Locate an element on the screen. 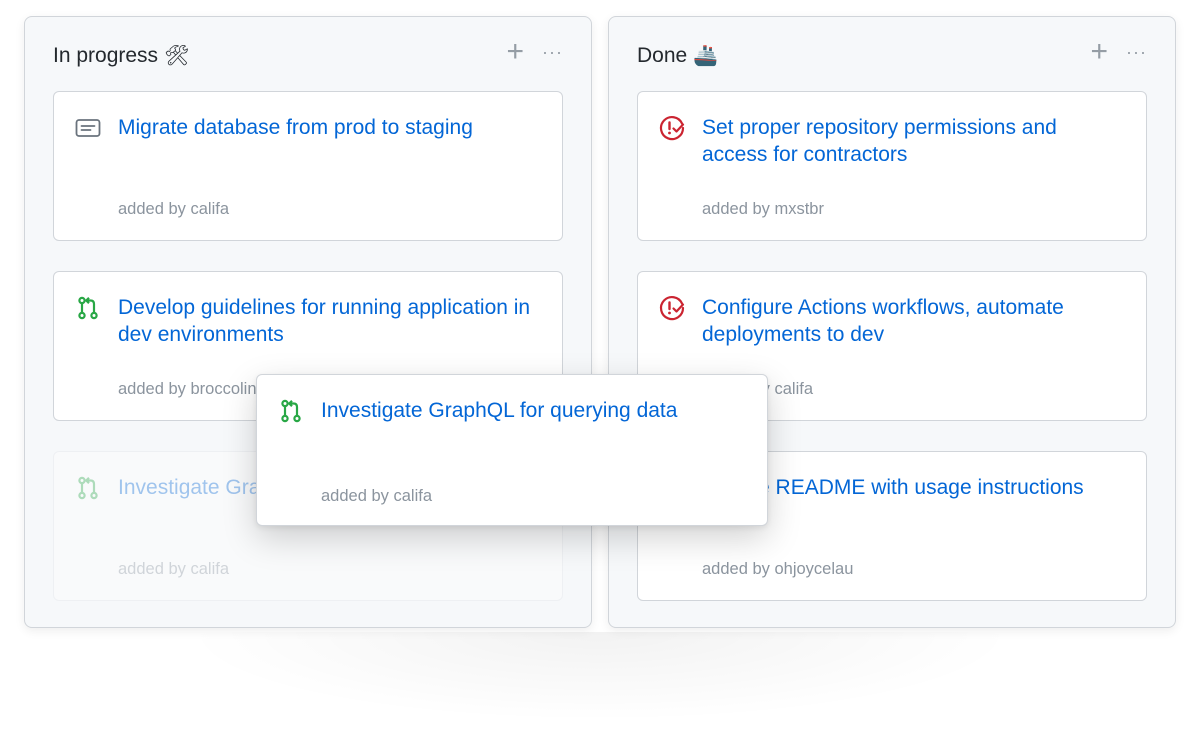  ship-emoji: 🚢 is located at coordinates (706, 56).